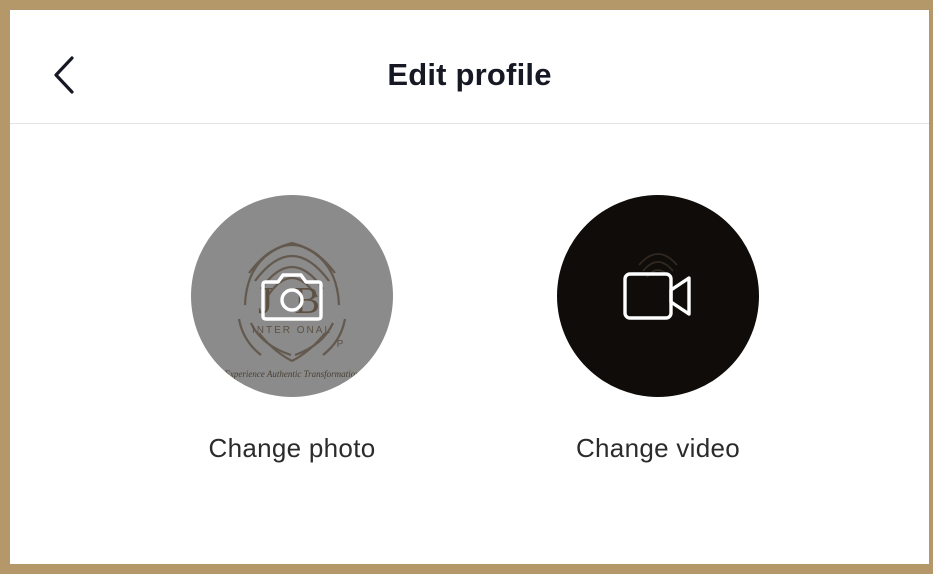 This screenshot has width=933, height=574. I want to click on logo-tagline-text: Experience Authentic Transformation, so click(291, 374).